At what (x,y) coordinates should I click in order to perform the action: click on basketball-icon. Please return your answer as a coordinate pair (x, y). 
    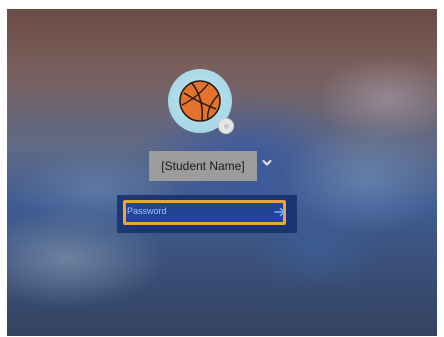
    Looking at the image, I should click on (200, 101).